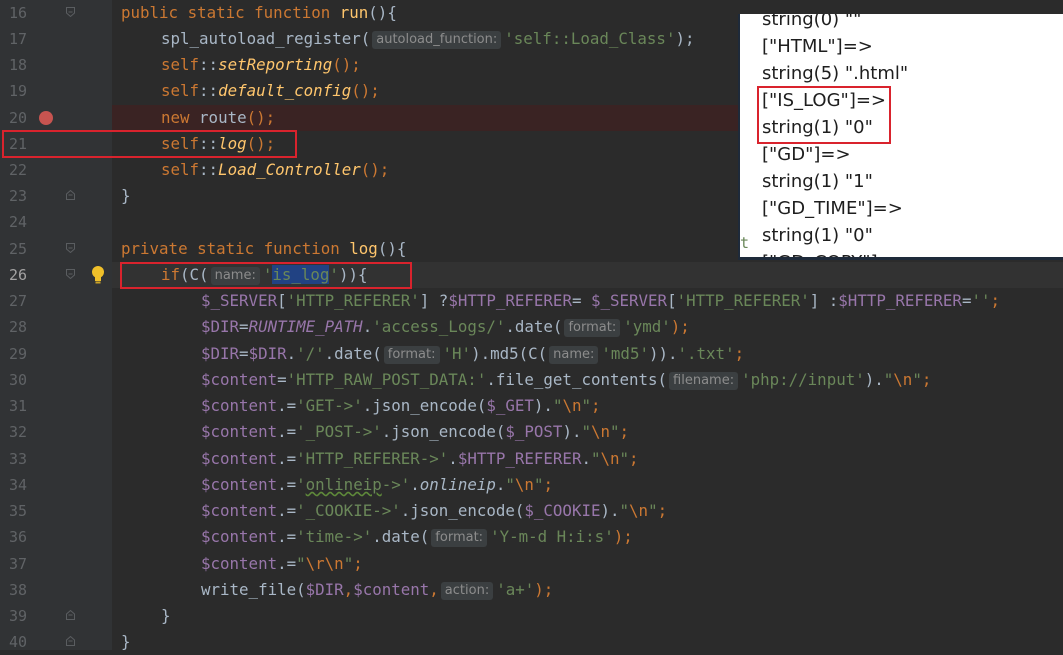  Describe the element at coordinates (17, 39) in the screenshot. I see `line-number: 17` at that location.